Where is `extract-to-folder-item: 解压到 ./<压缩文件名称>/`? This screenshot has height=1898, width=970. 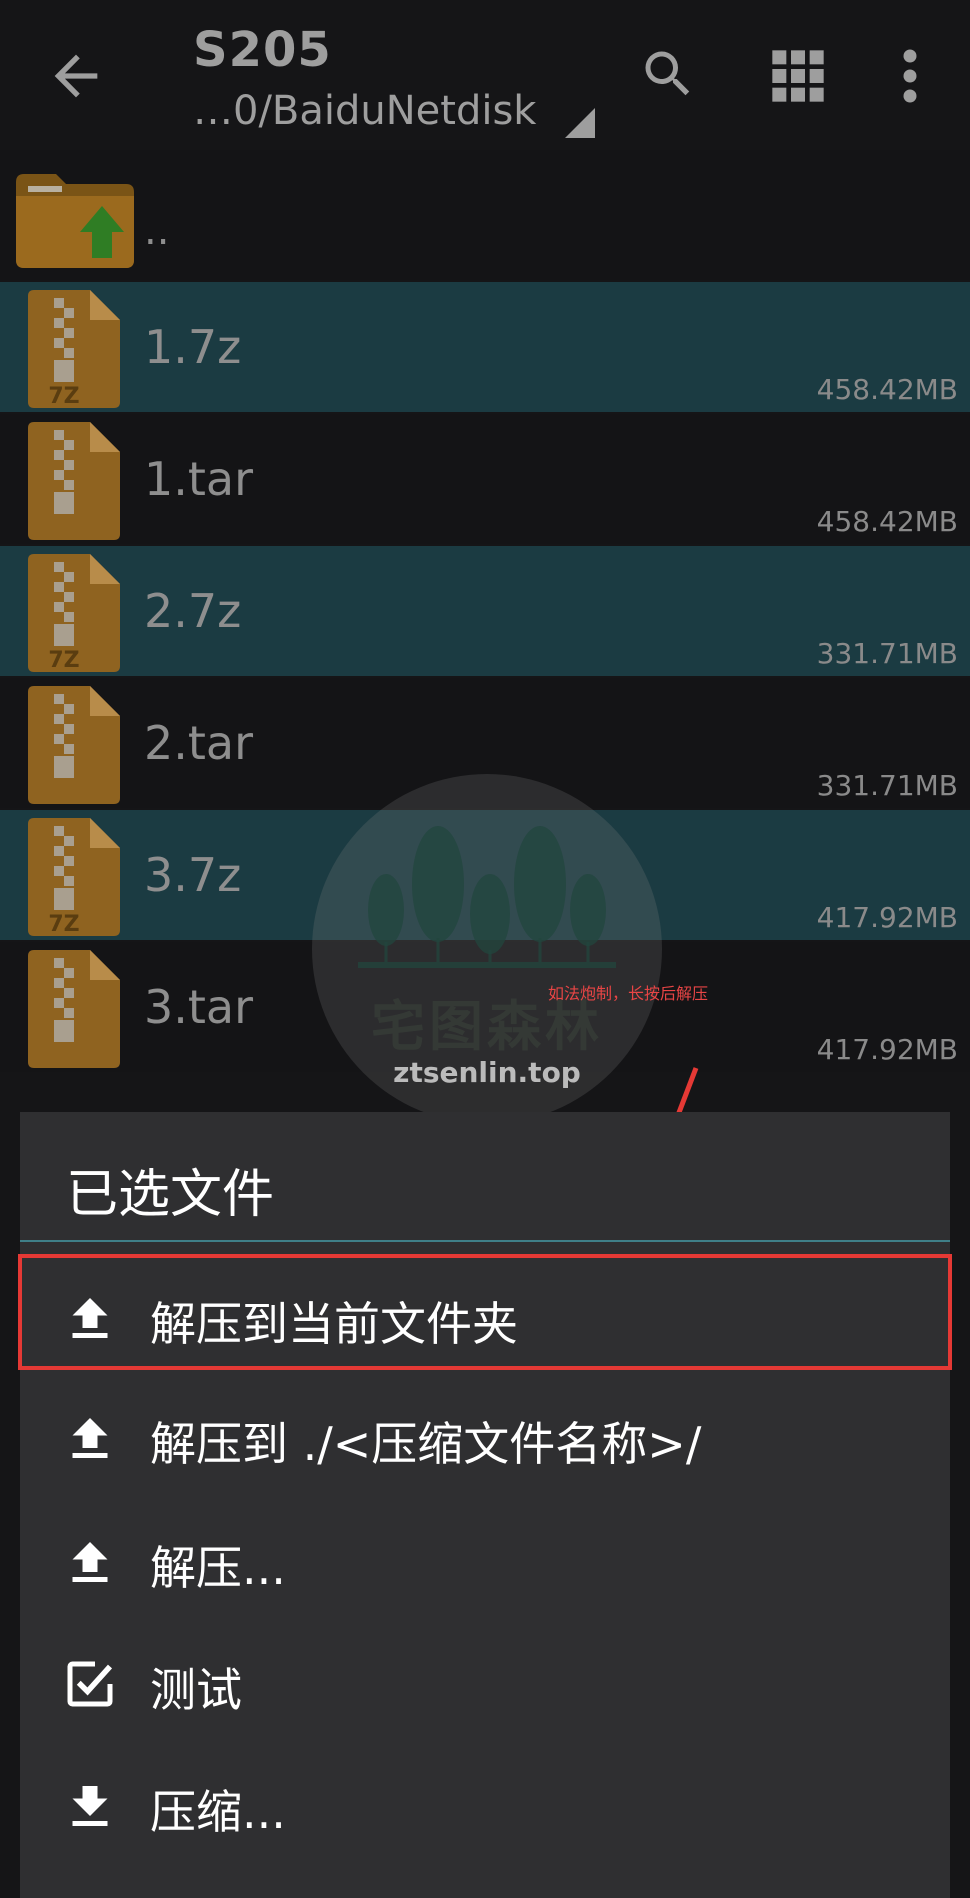 extract-to-folder-item: 解压到 ./<压缩文件名称>/ is located at coordinates (485, 1439).